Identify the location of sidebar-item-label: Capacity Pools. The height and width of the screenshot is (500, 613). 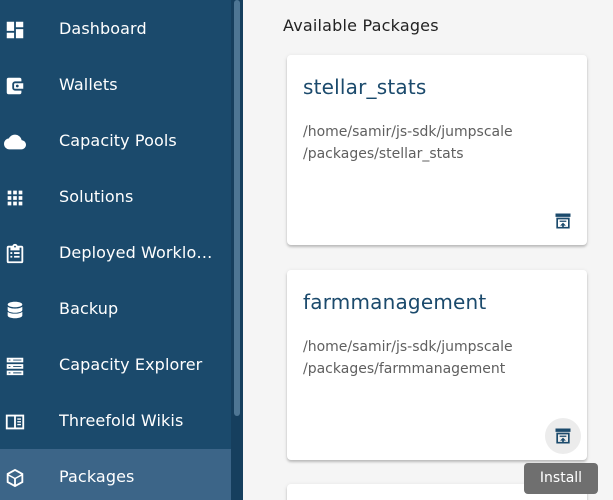
(118, 140).